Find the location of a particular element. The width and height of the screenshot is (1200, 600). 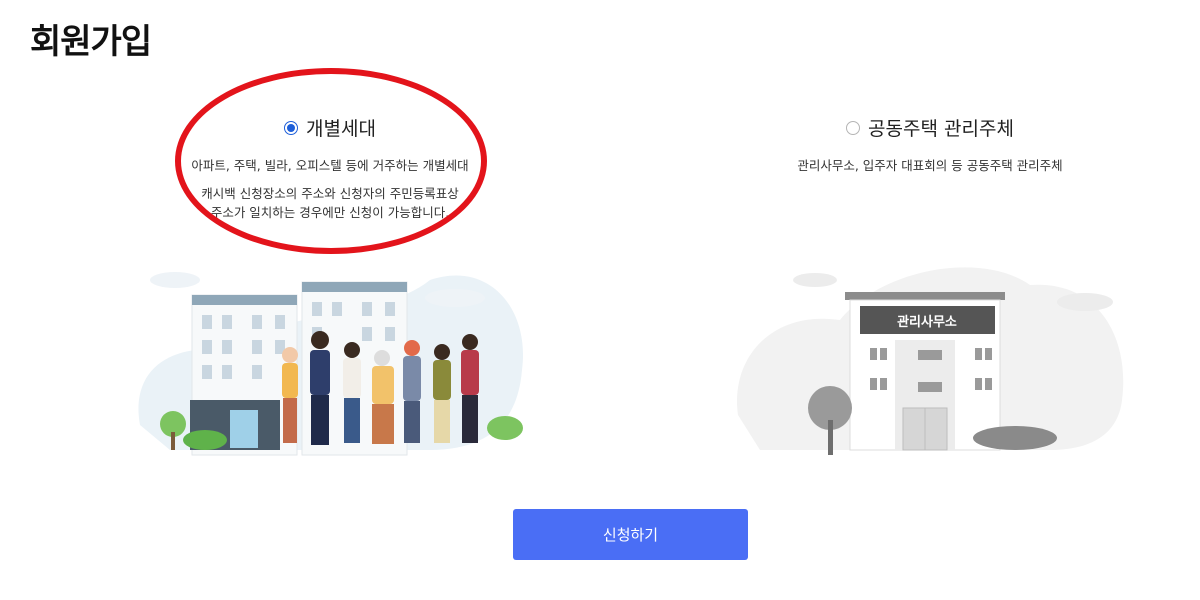

option-management-description: 관리사무소, 입주자 대표회의 등 공동주택 관리주체 is located at coordinates (930, 165).